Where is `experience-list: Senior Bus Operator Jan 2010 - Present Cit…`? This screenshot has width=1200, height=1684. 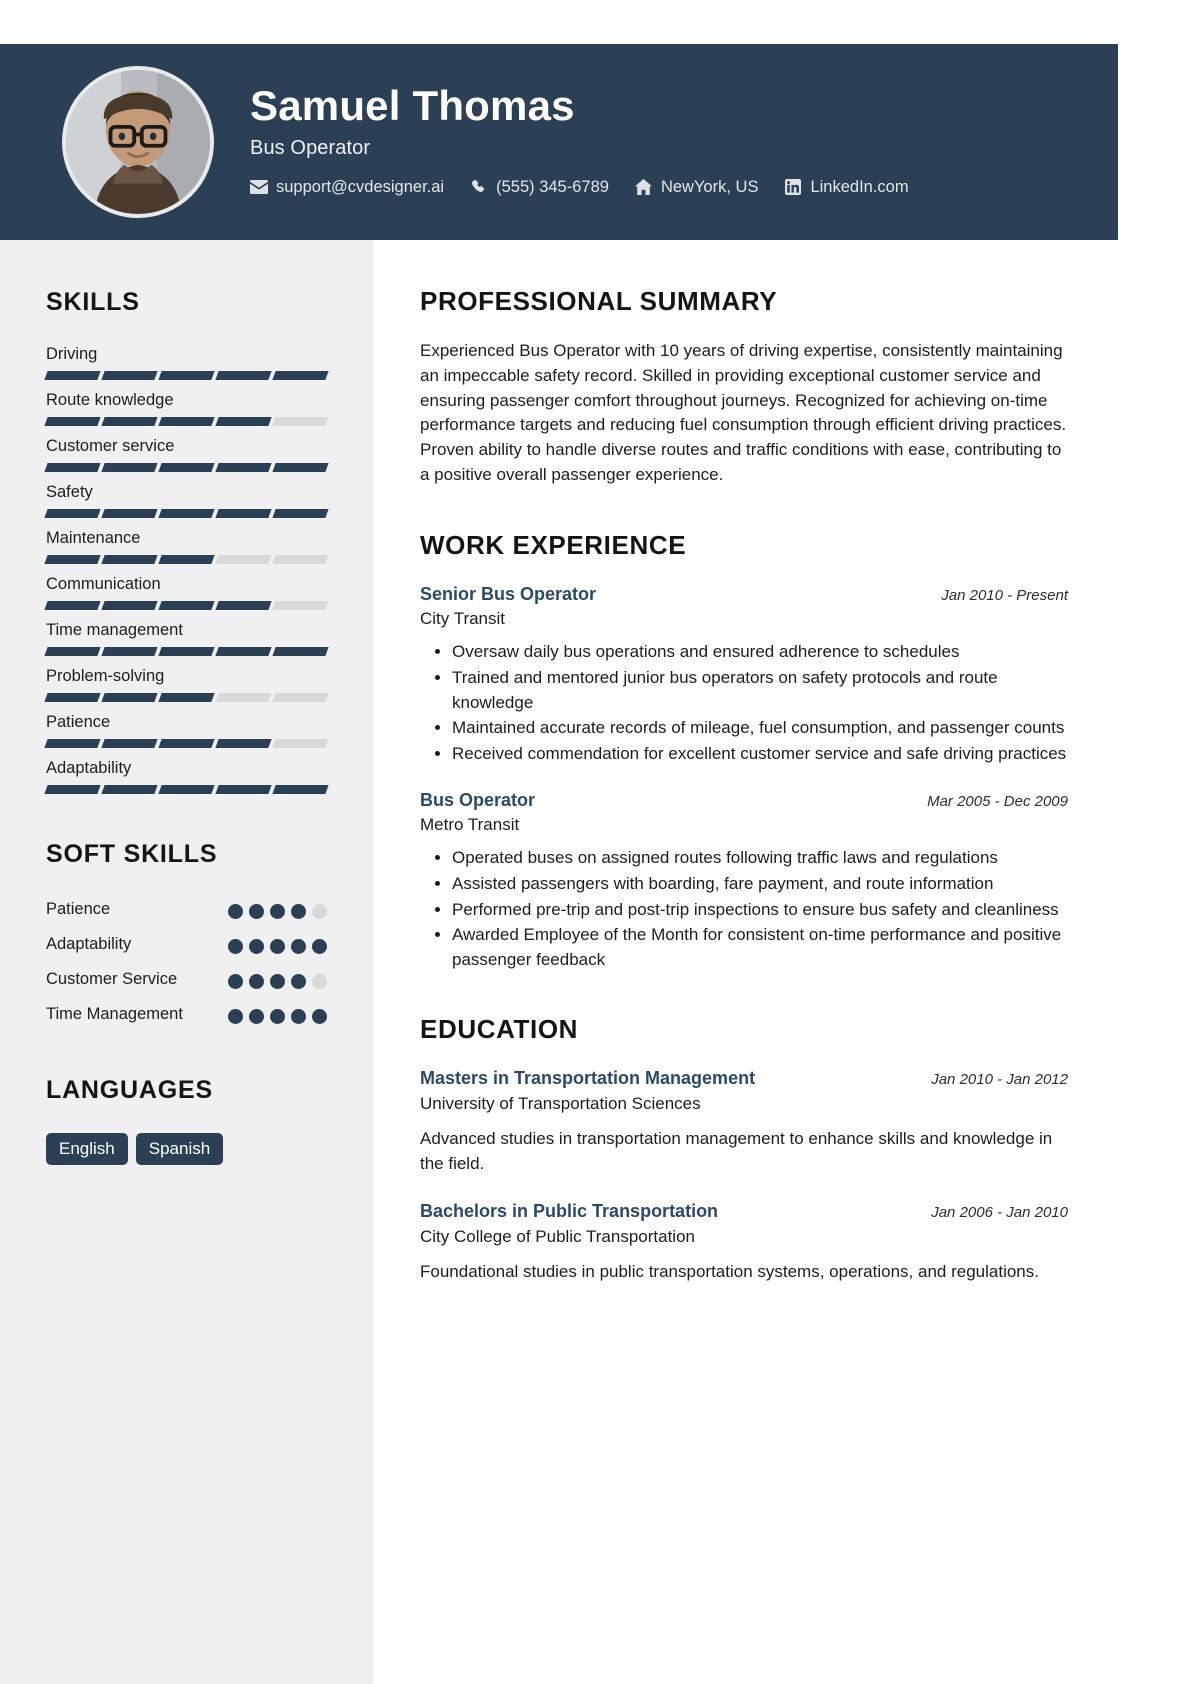
experience-list: Senior Bus Operator Jan 2010 - Present Cit… is located at coordinates (744, 778).